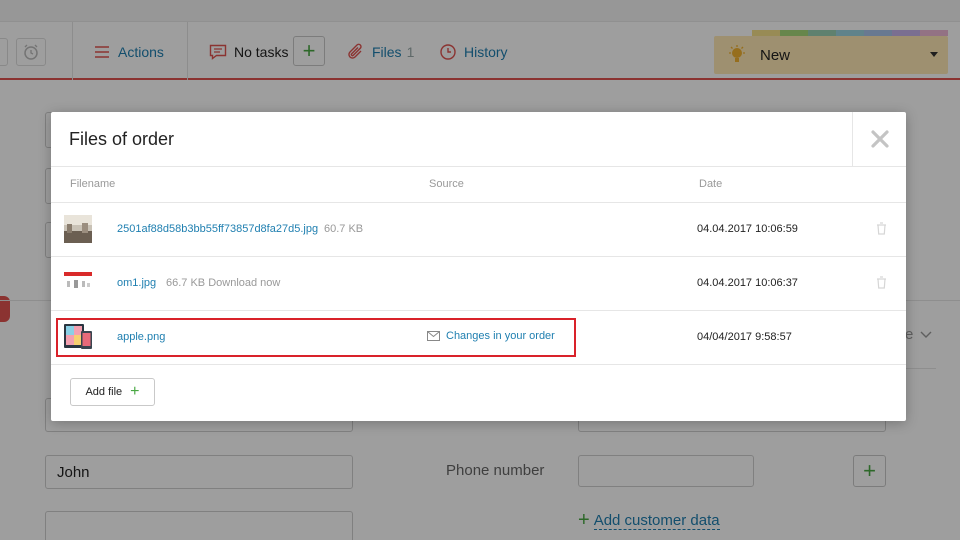  Describe the element at coordinates (104, 392) in the screenshot. I see `add-file-label: Add file` at that location.